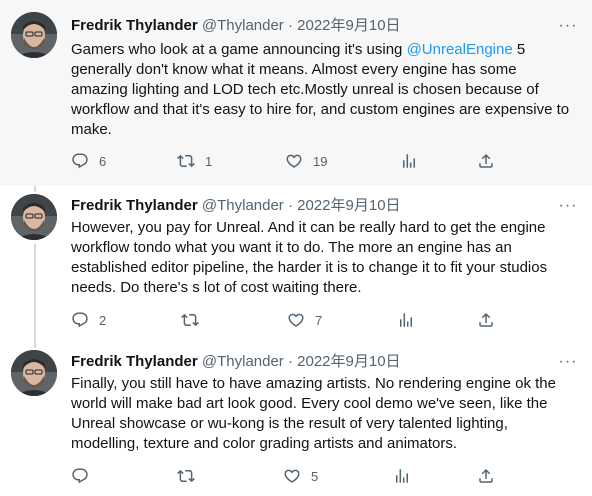 This screenshot has width=592, height=496. I want to click on reply-button: 6, so click(88, 161).